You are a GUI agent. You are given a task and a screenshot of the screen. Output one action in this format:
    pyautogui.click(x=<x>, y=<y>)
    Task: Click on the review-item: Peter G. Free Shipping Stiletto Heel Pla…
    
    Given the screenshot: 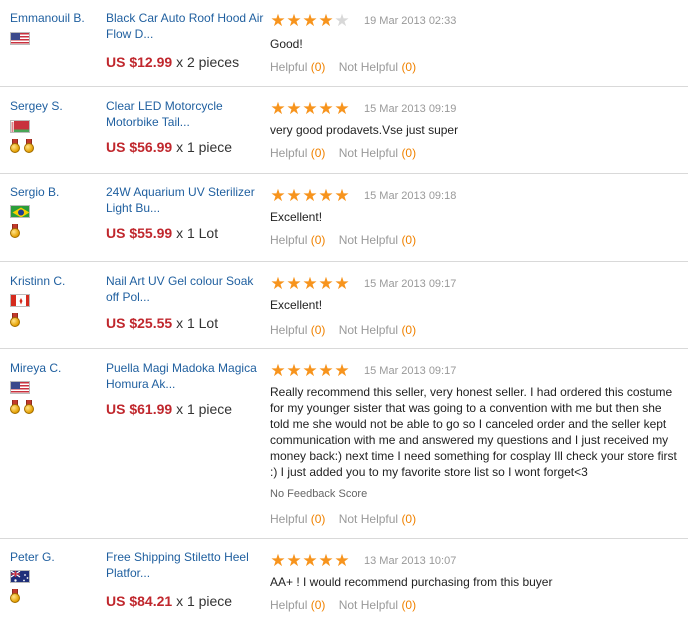 What is the action you would take?
    pyautogui.click(x=344, y=585)
    